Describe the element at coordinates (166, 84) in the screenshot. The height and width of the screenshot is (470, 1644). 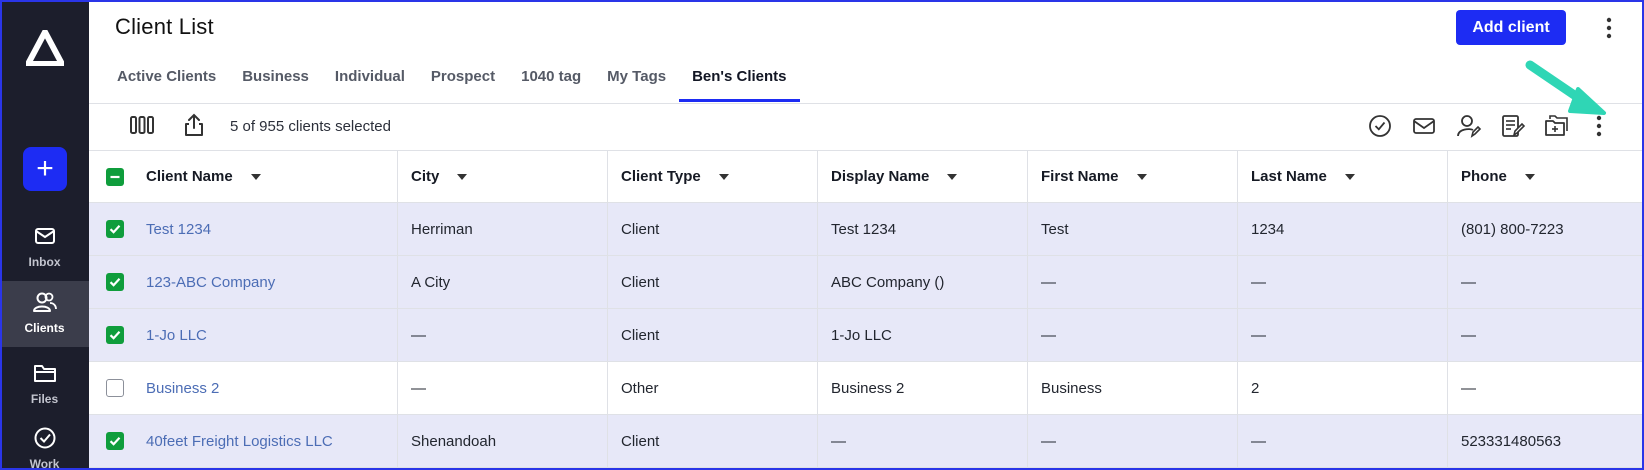
I see `tab-active-clients: Active Clients` at that location.